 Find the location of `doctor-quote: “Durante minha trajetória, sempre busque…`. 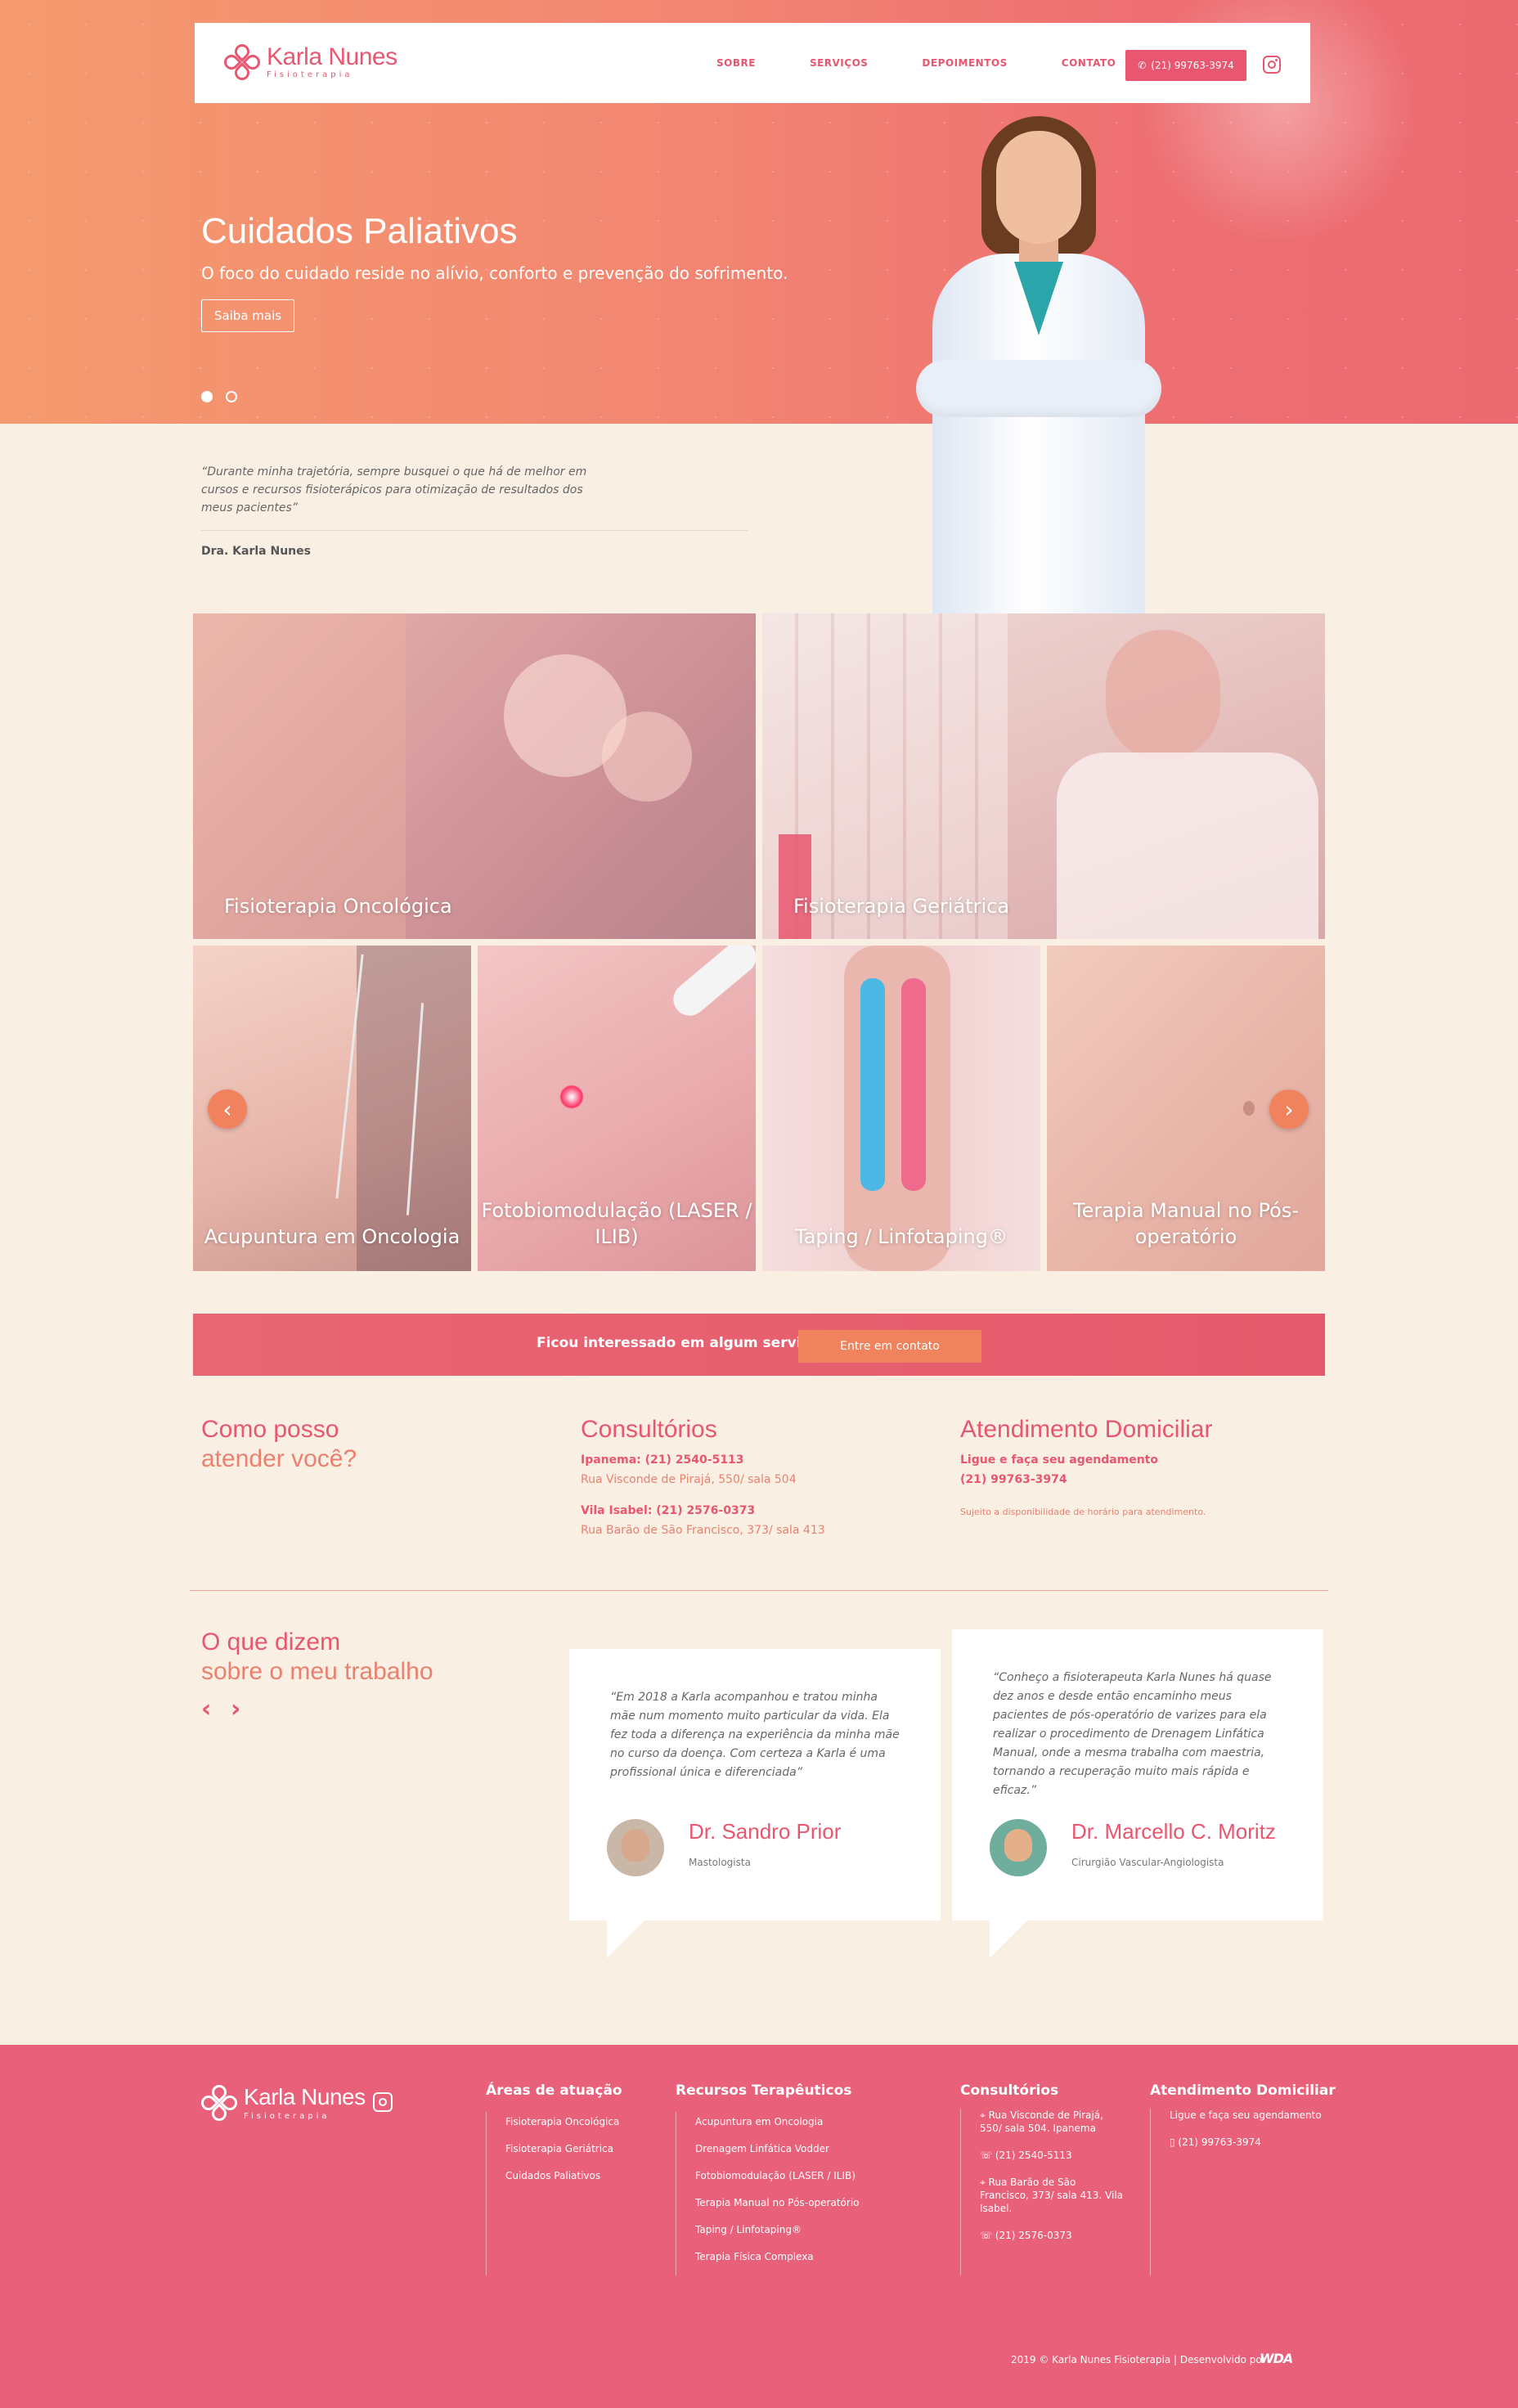

doctor-quote: “Durante minha trajetória, sempre busque… is located at coordinates (394, 489).